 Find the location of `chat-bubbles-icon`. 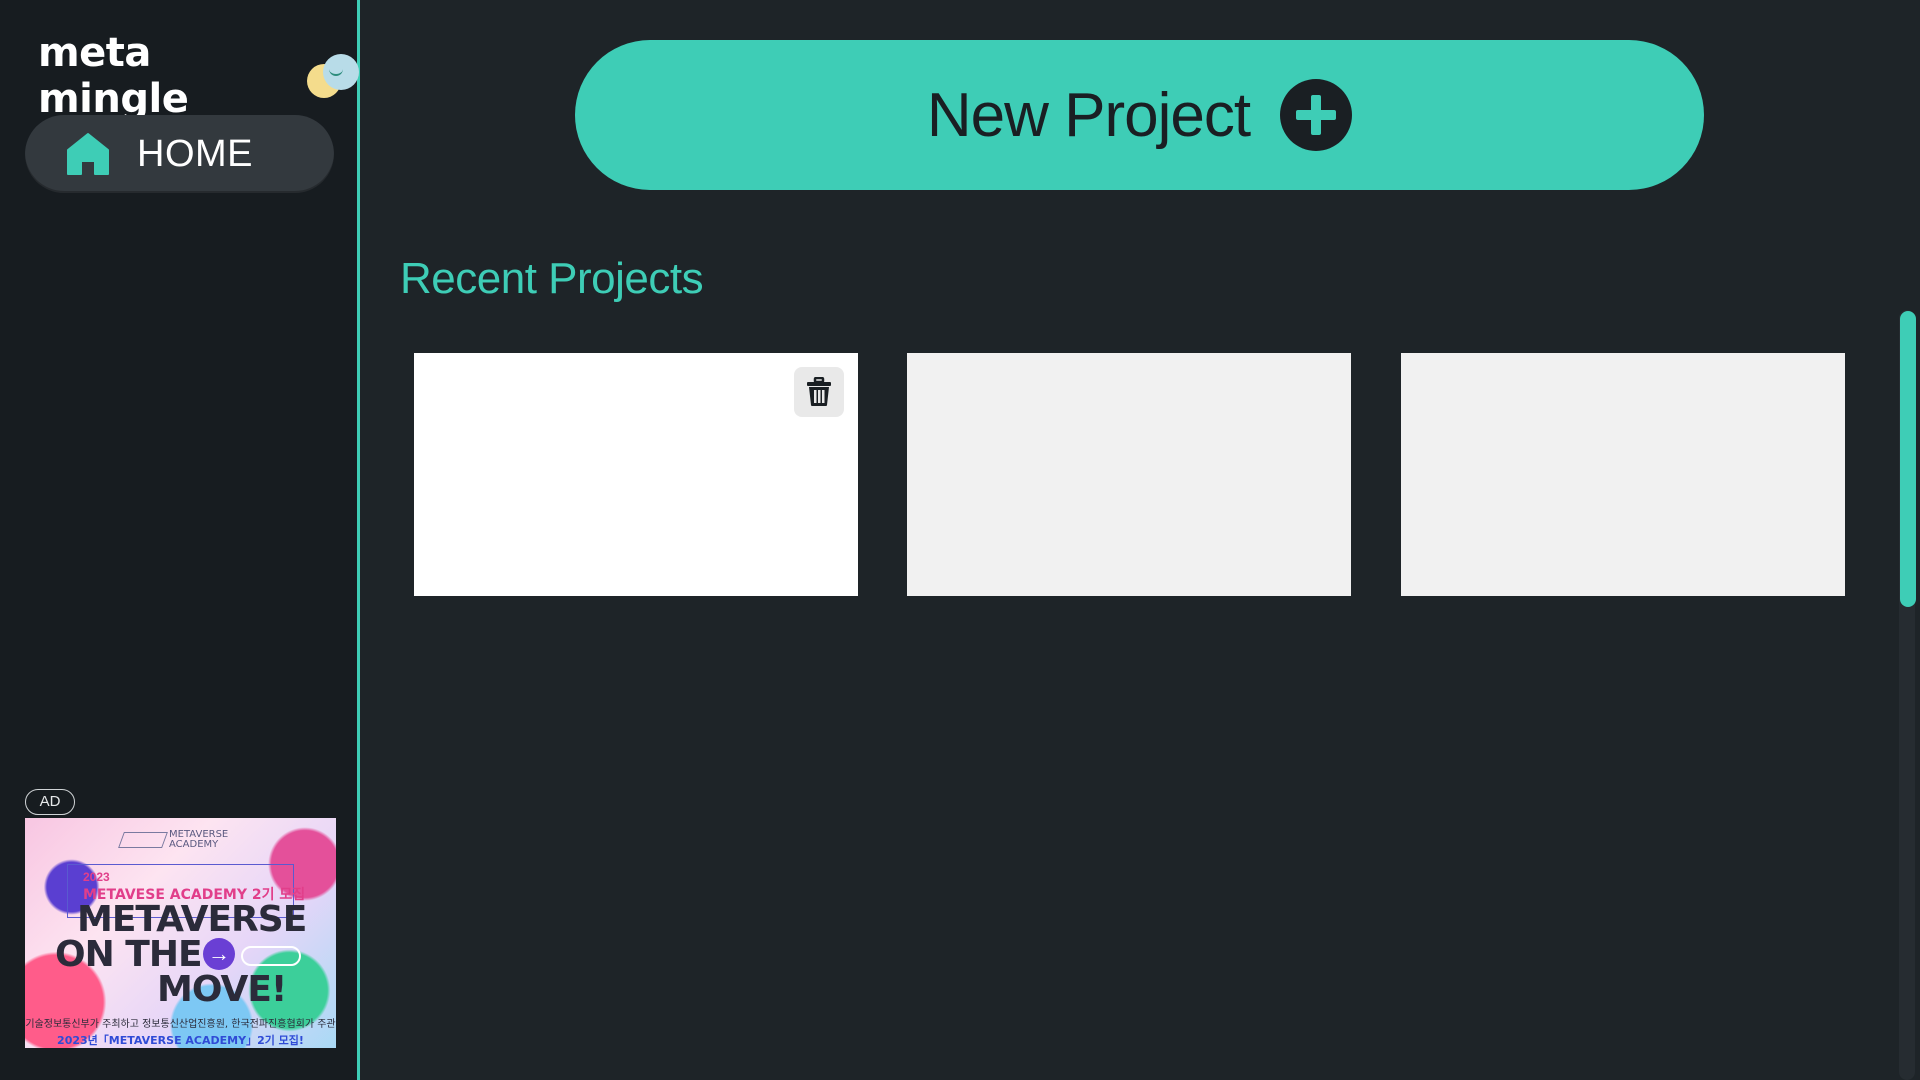

chat-bubbles-icon is located at coordinates (332, 76).